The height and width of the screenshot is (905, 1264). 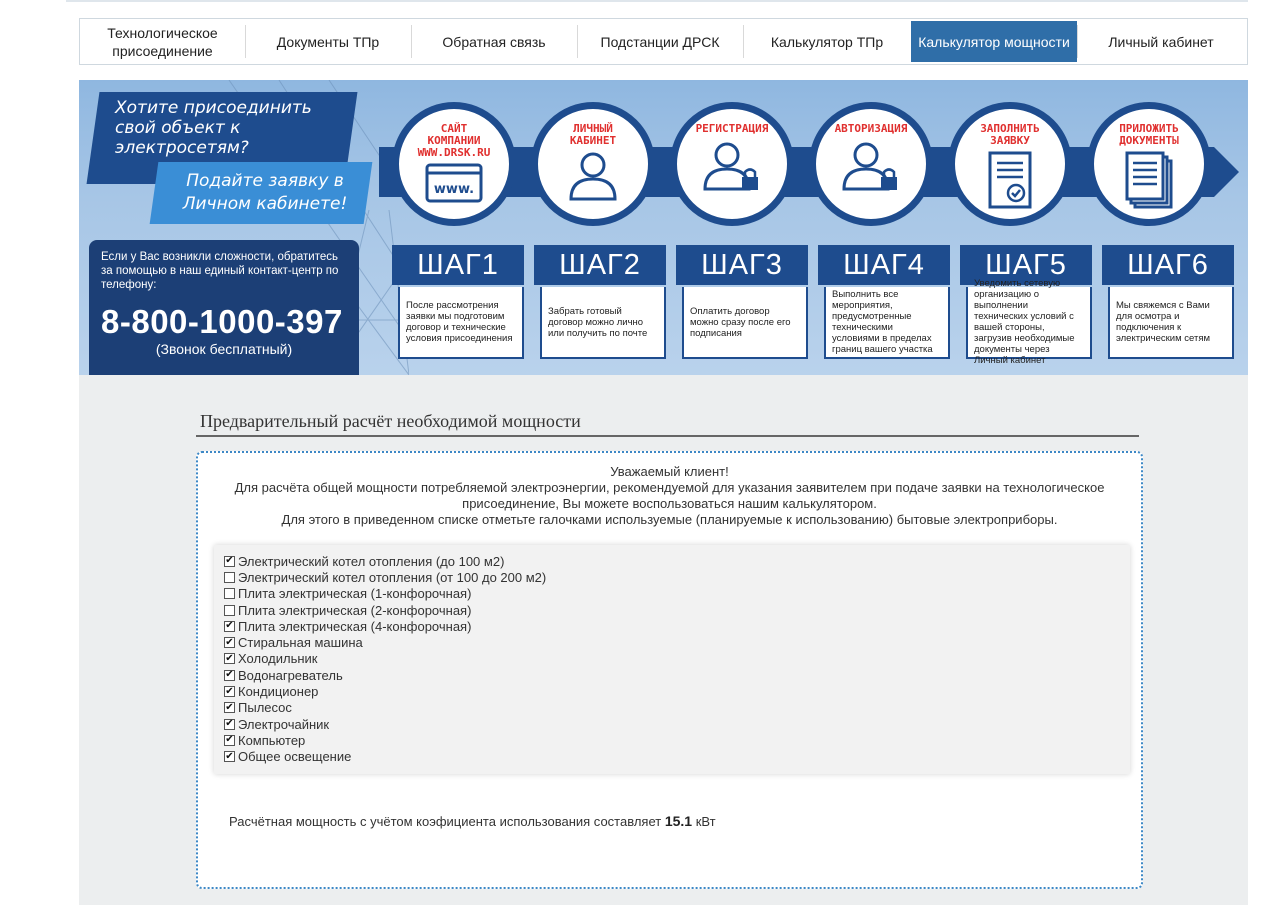 I want to click on appliance-label: Общее освещение, so click(x=295, y=757).